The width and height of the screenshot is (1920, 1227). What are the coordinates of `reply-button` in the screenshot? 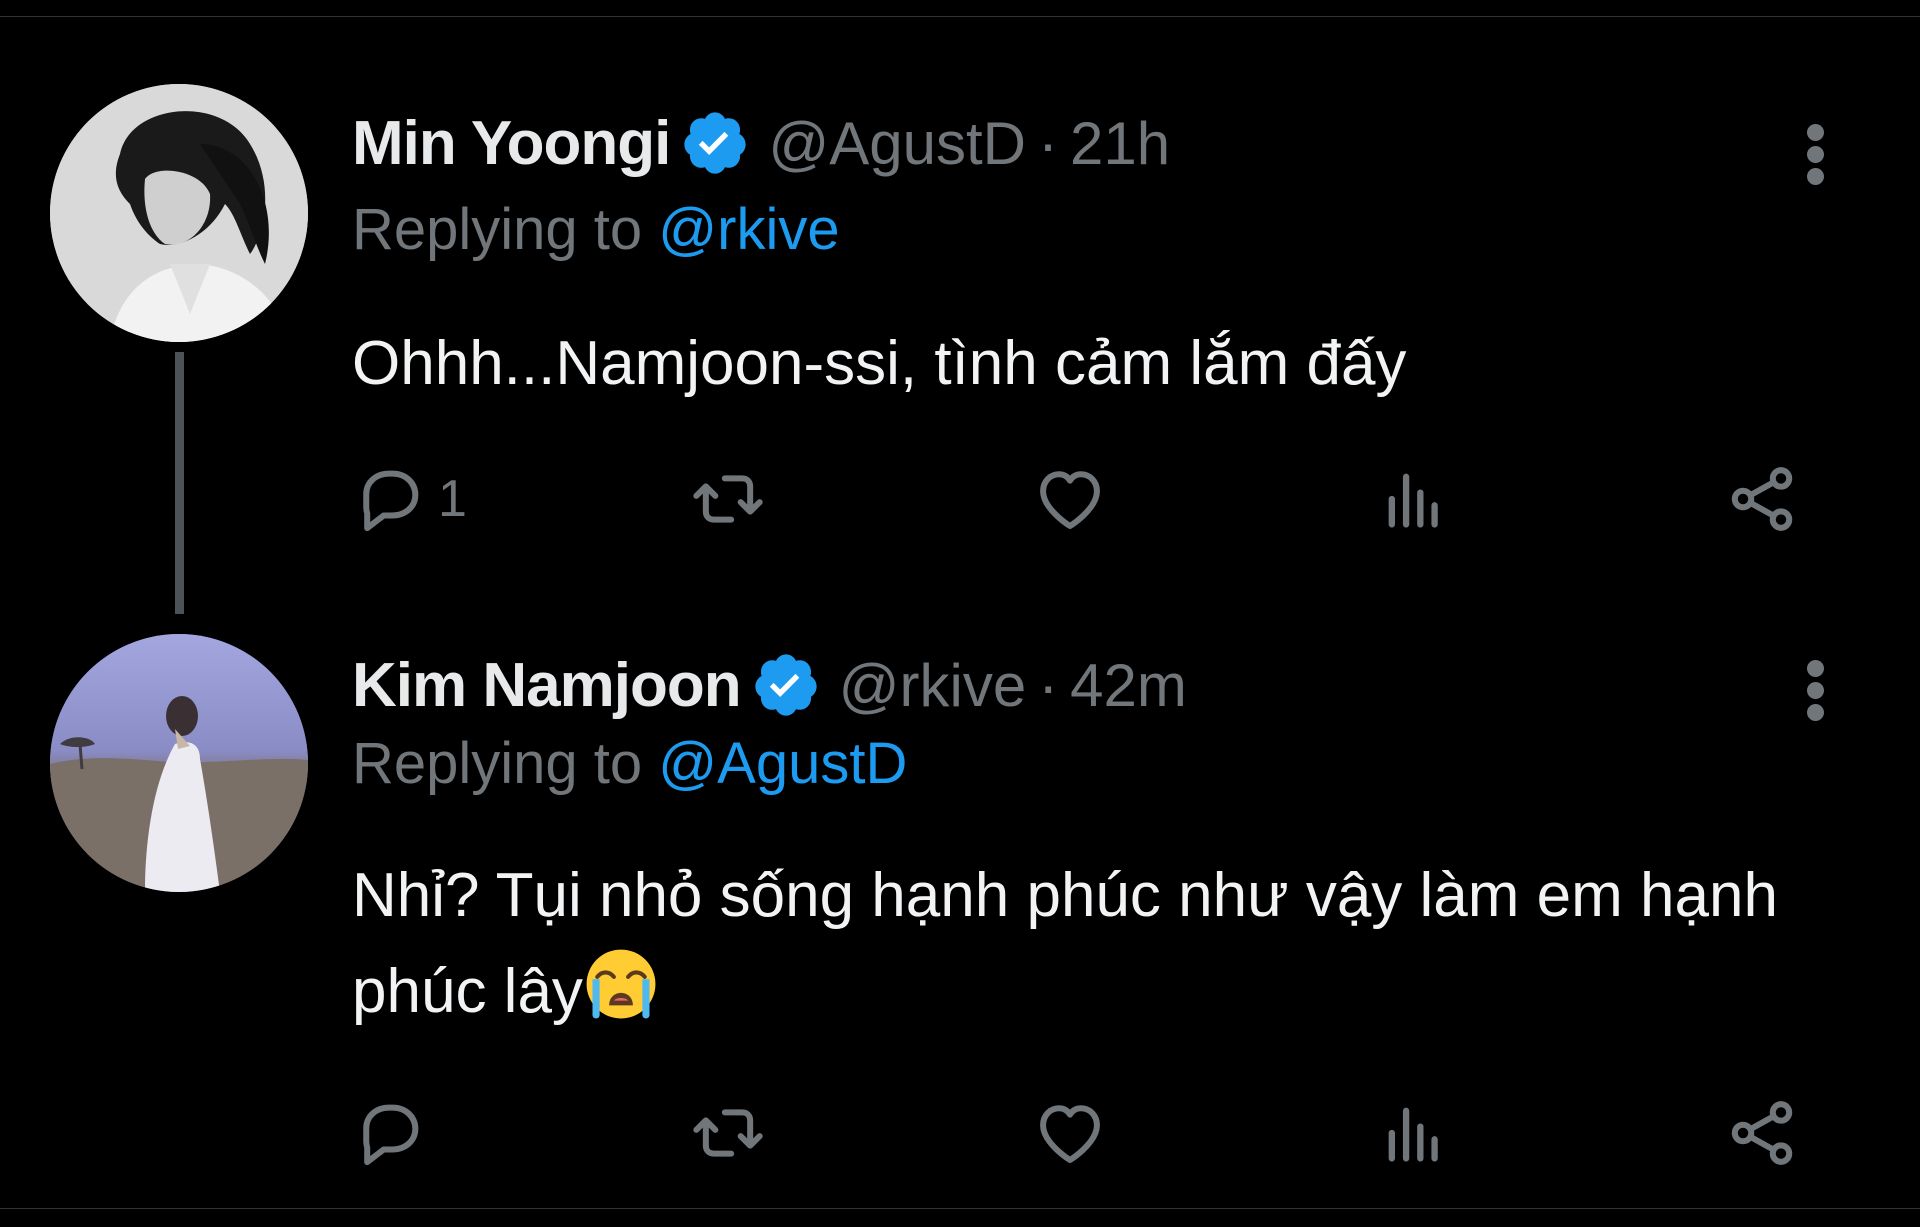 It's located at (395, 1133).